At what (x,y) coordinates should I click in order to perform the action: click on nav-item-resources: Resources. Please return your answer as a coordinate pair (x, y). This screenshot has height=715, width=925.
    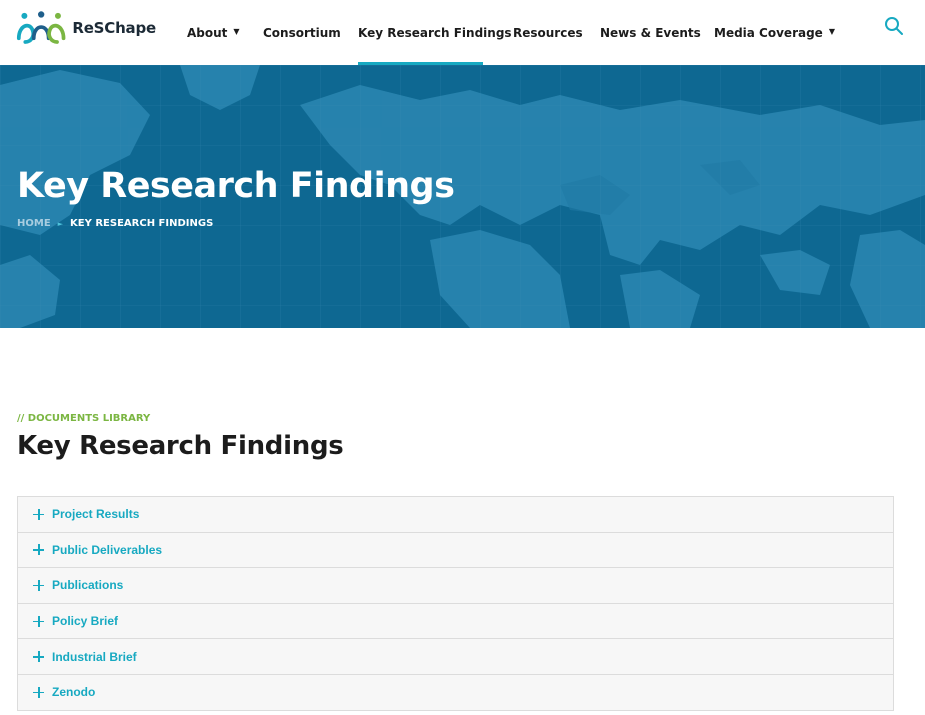
    Looking at the image, I should click on (548, 32).